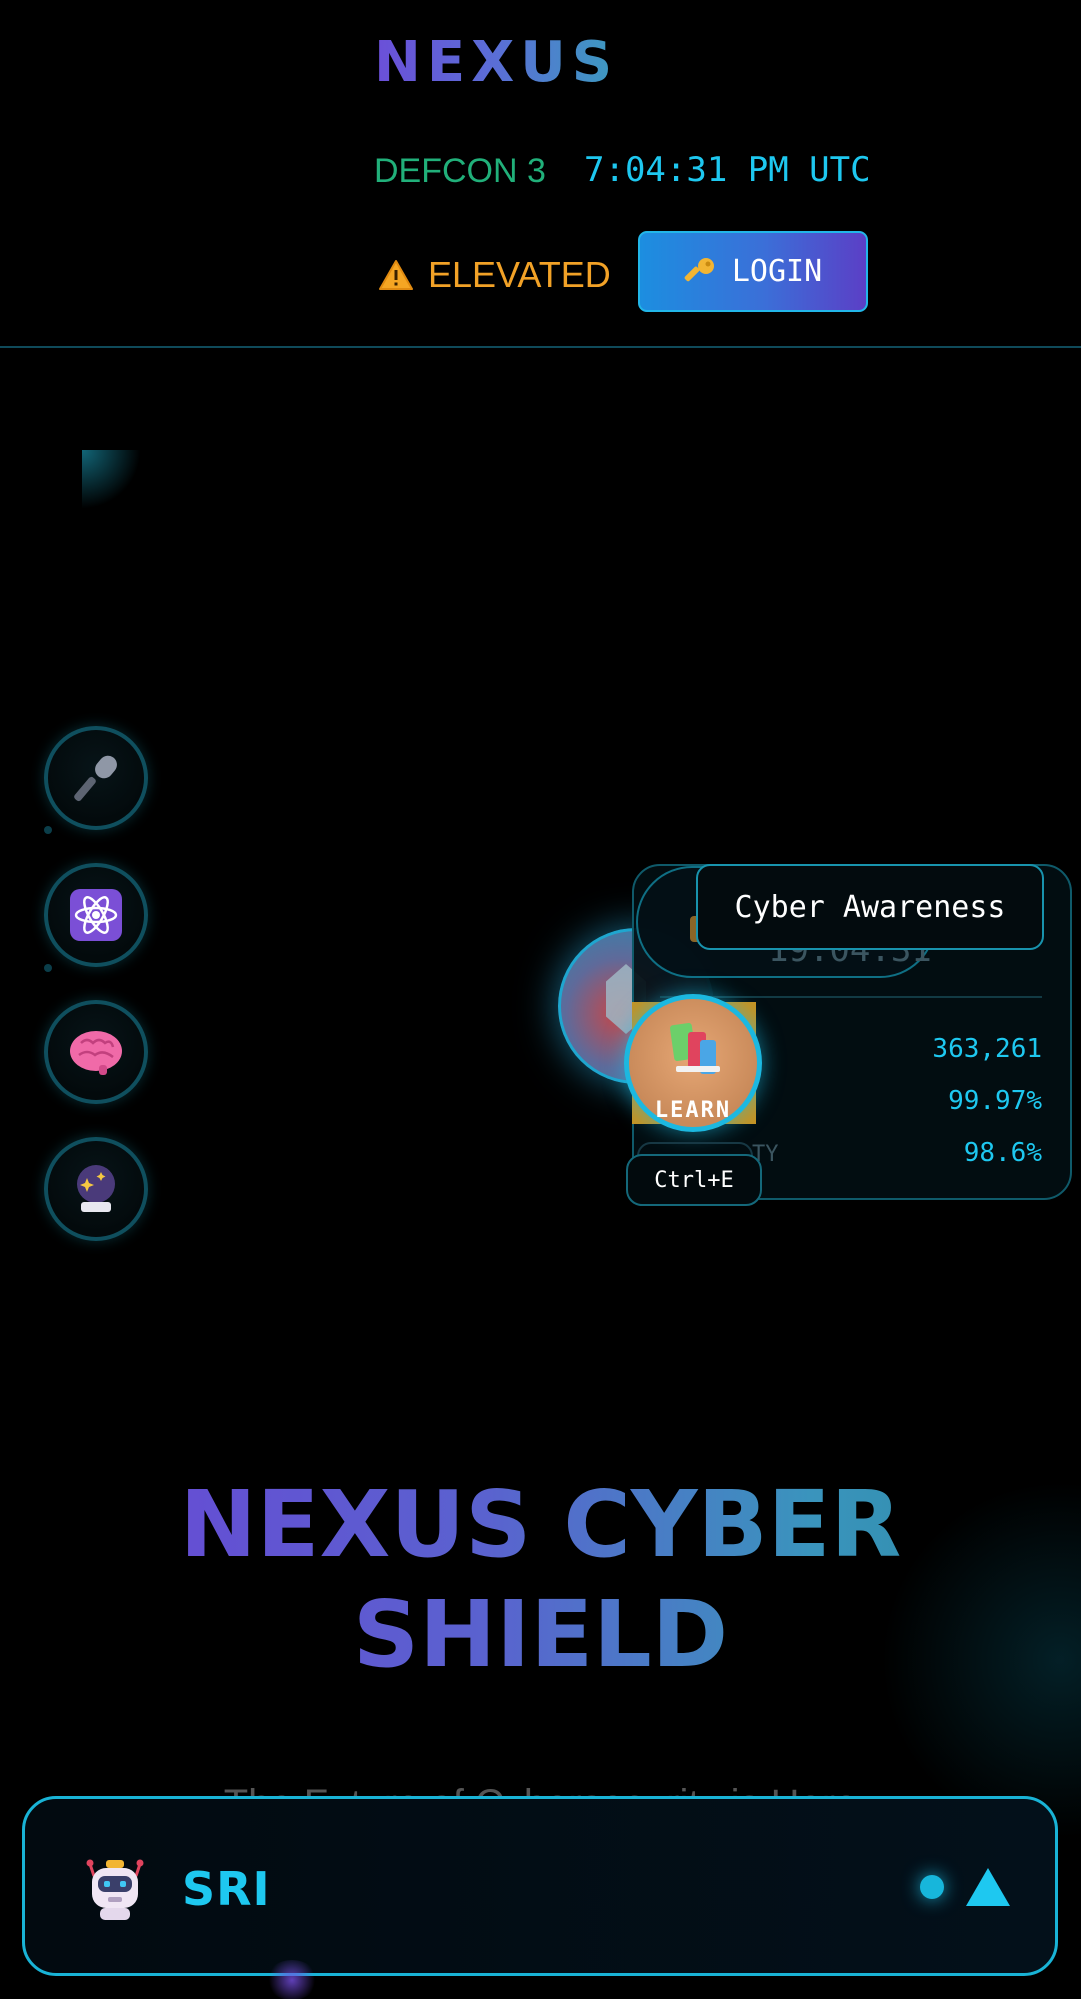  Describe the element at coordinates (699, 269) in the screenshot. I see `key-icon` at that location.